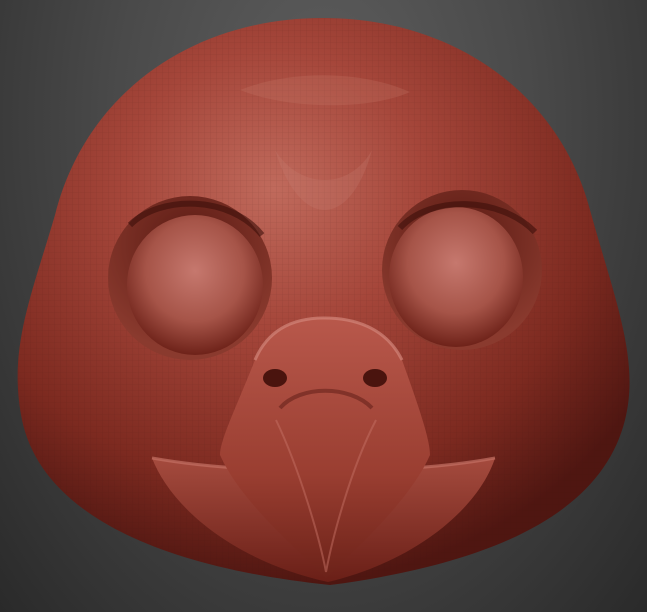  What do you see at coordinates (375, 378) in the screenshot?
I see `right-nostril` at bounding box center [375, 378].